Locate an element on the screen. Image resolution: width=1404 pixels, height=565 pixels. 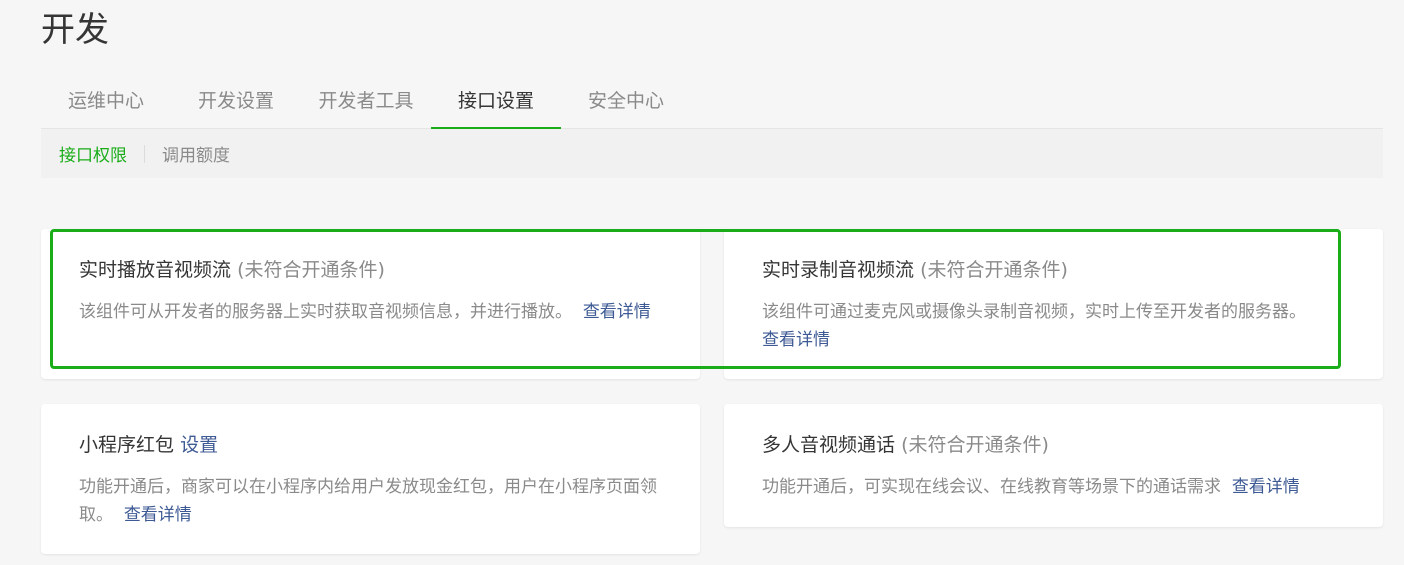
card-title: 多人音视频通话 is located at coordinates (829, 445).